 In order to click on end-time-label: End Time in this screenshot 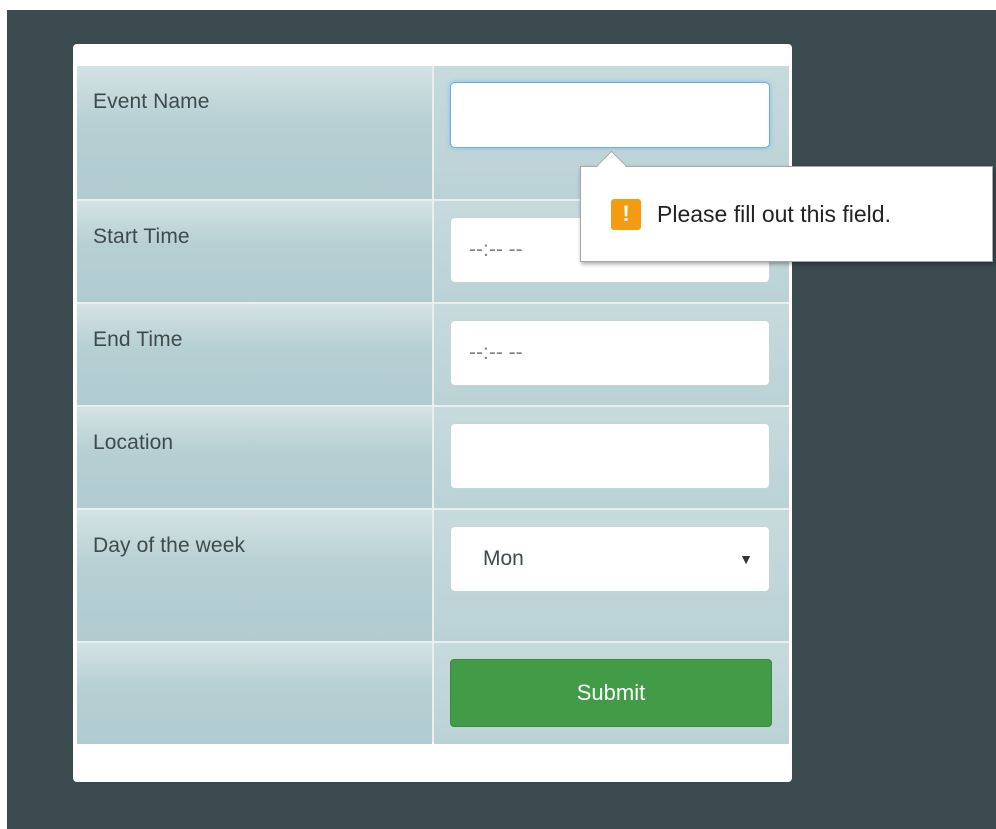, I will do `click(254, 354)`.